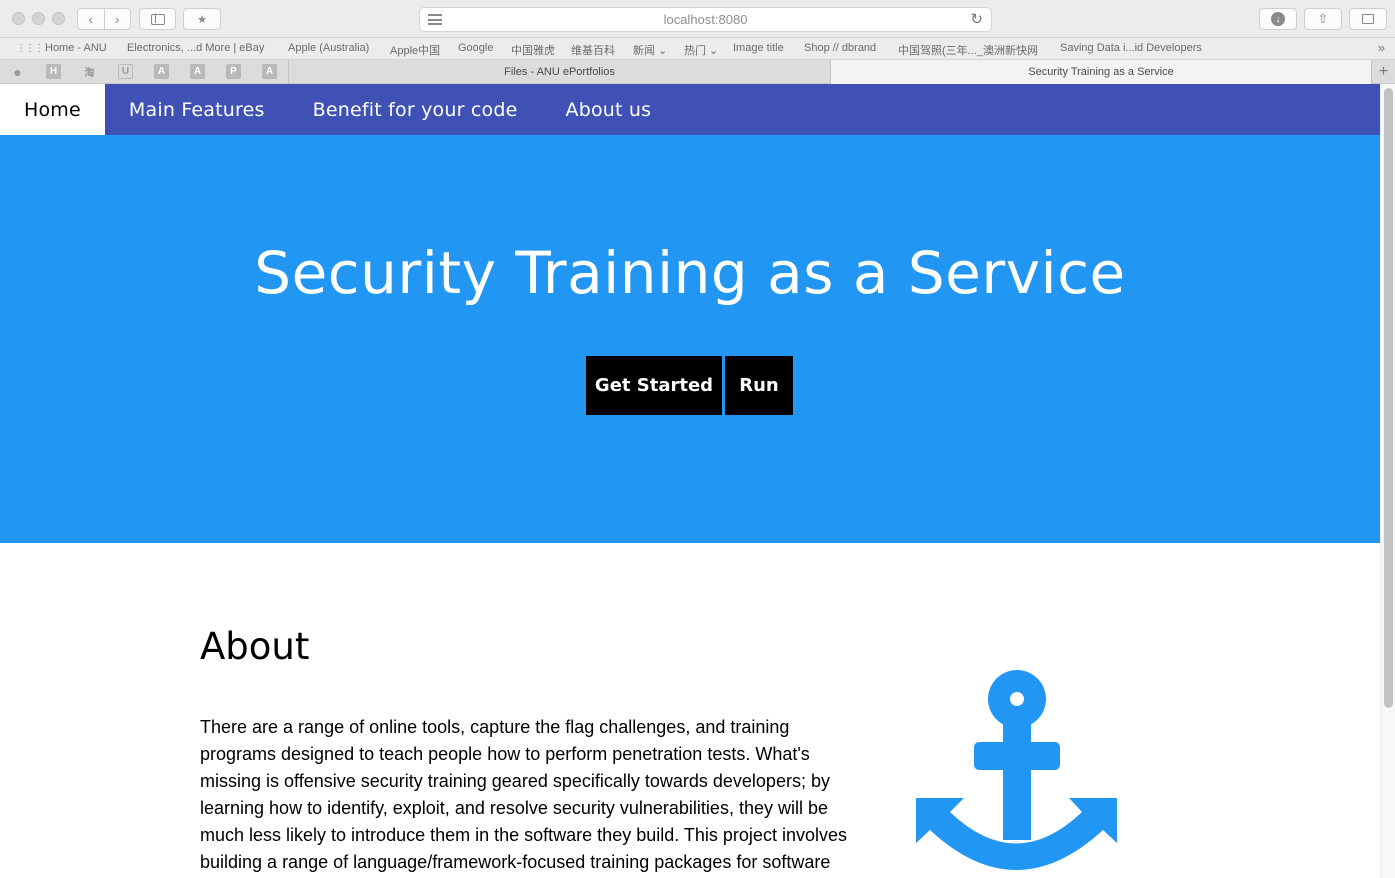 The width and height of the screenshot is (1395, 878). I want to click on more-bookmarks-icon: », so click(1381, 47).